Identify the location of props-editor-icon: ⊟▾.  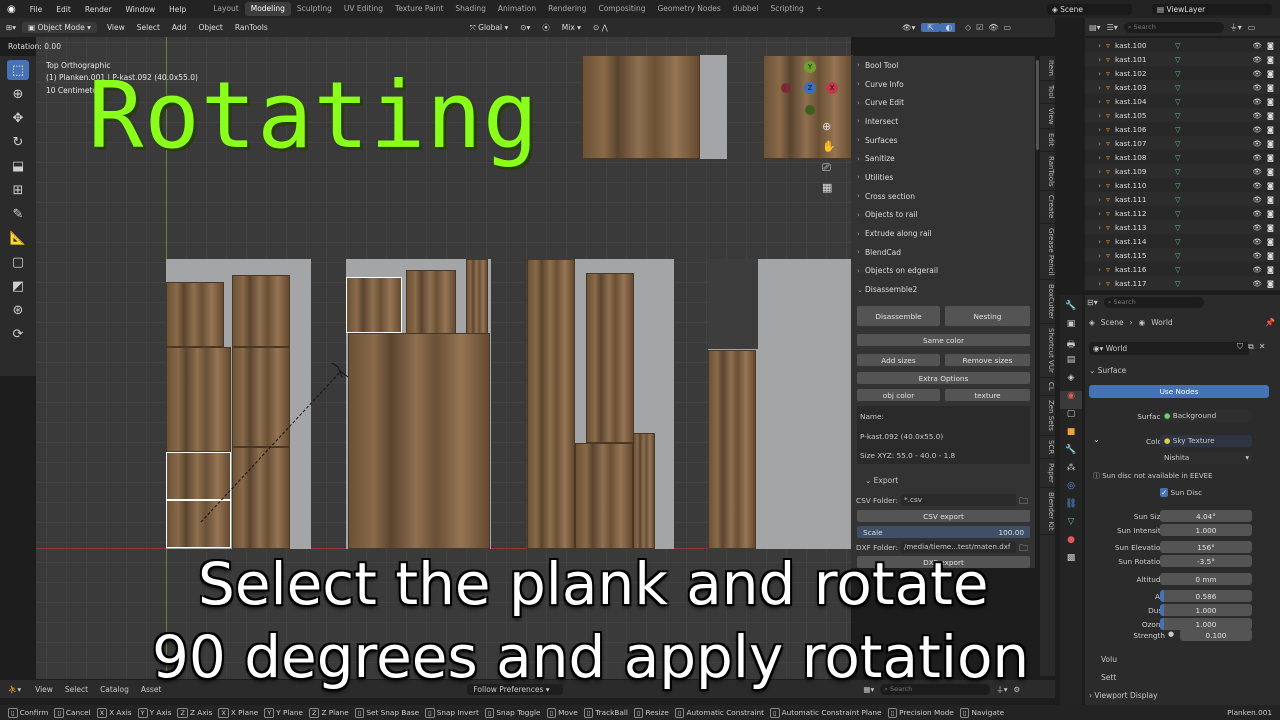
(1092, 302).